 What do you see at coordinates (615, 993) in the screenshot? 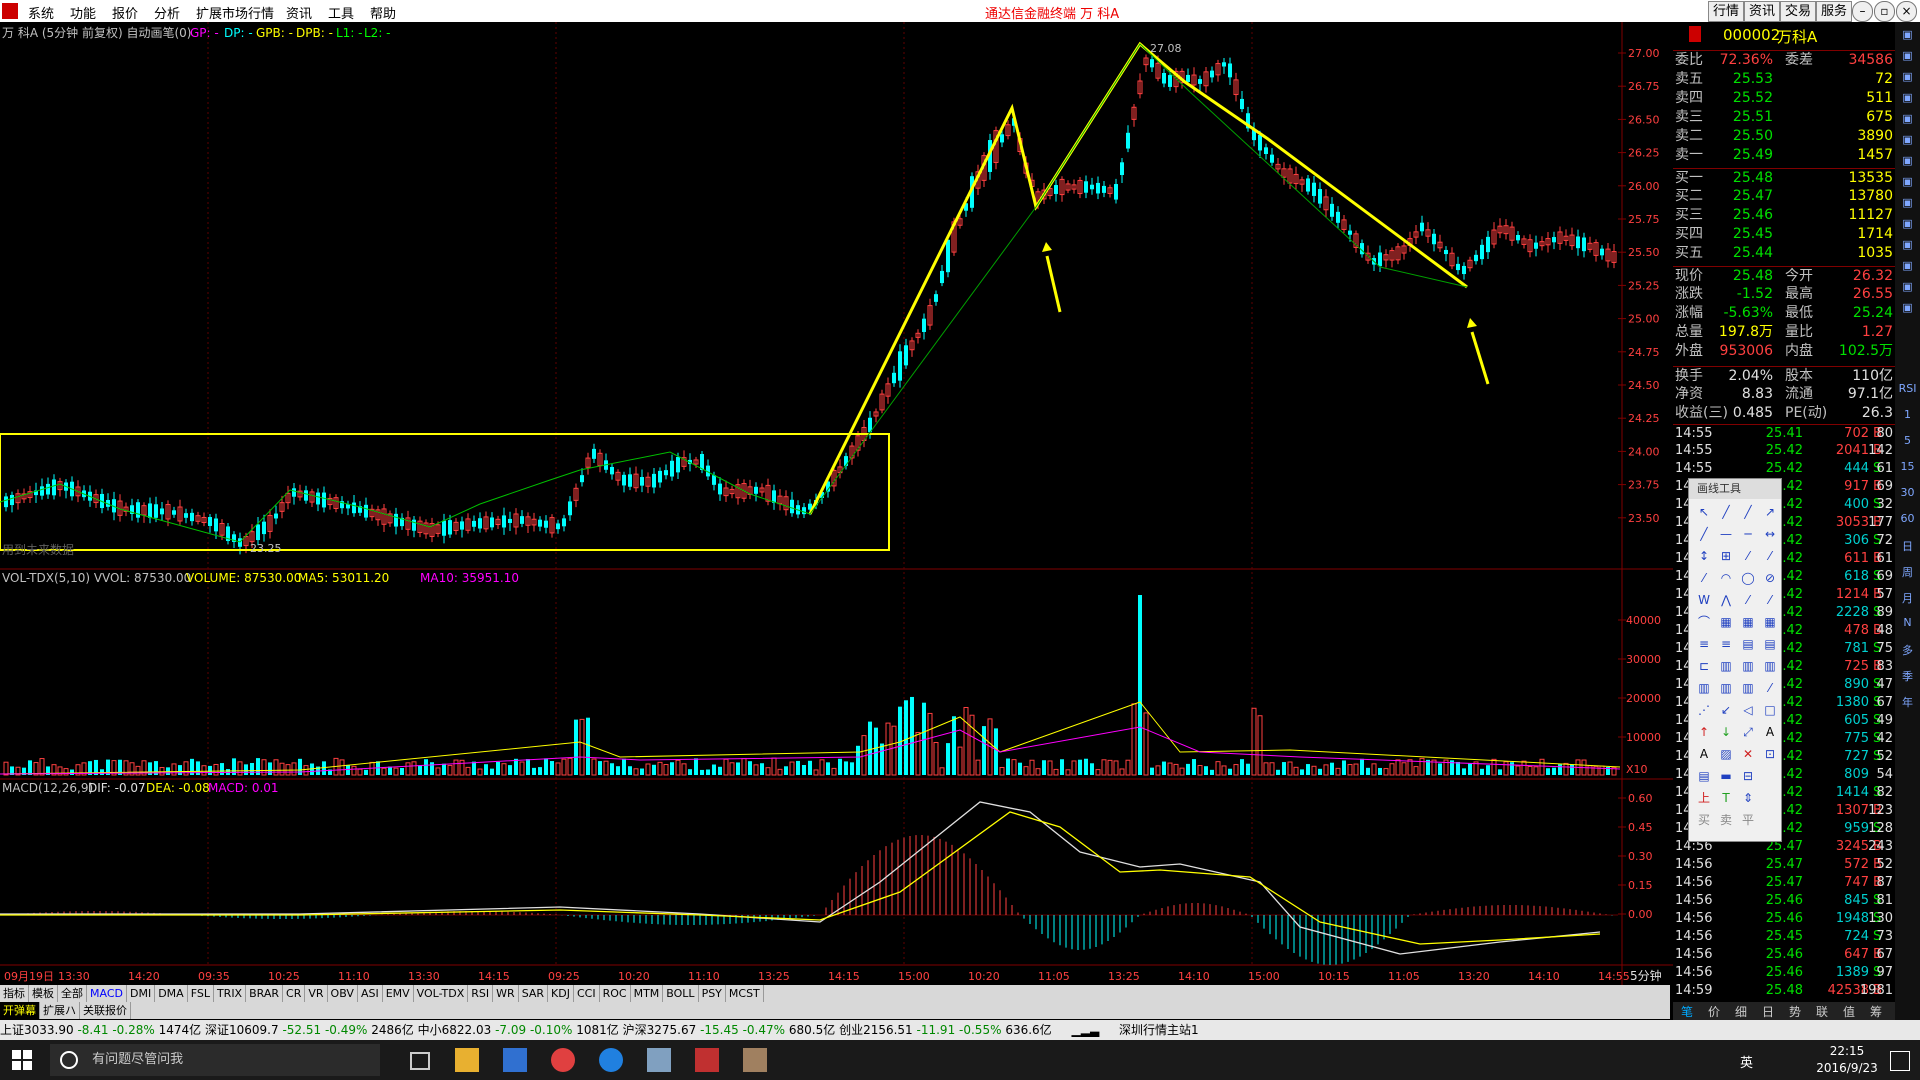
I see `indicator-tab-roc: ROC` at bounding box center [615, 993].